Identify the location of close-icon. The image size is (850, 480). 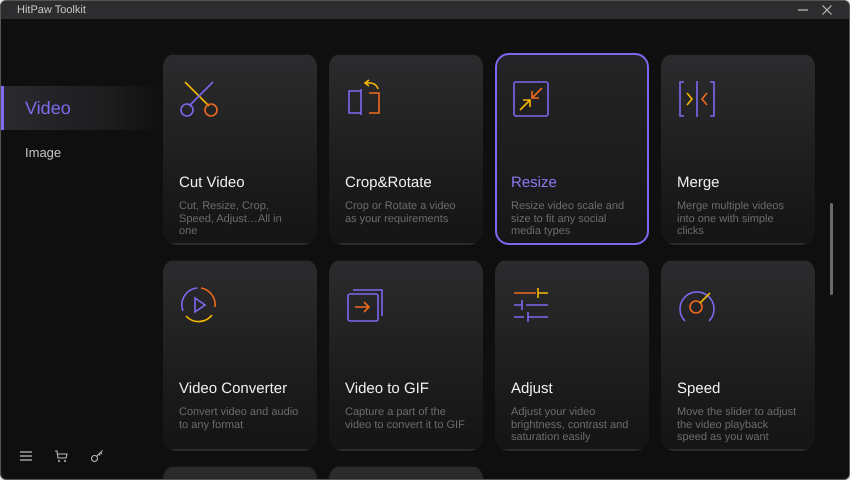
(827, 10).